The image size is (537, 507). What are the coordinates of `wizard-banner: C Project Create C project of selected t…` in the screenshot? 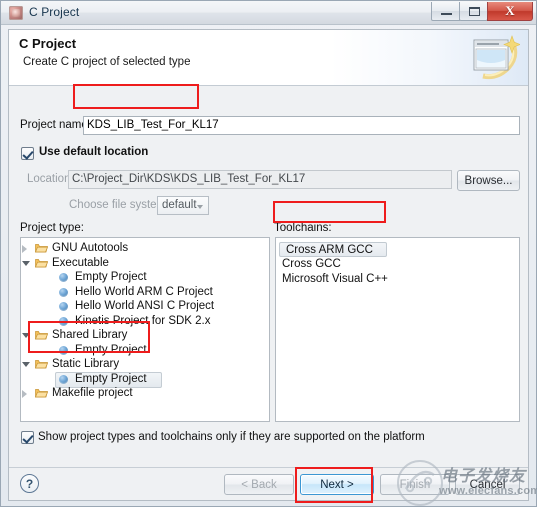 It's located at (268, 58).